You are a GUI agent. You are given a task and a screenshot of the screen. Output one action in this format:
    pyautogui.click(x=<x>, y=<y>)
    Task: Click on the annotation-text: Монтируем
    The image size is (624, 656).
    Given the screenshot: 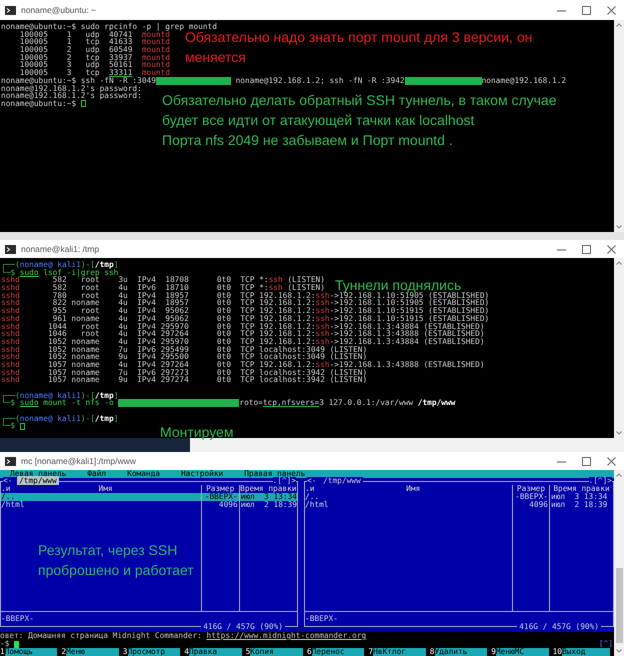 What is the action you would take?
    pyautogui.click(x=197, y=432)
    